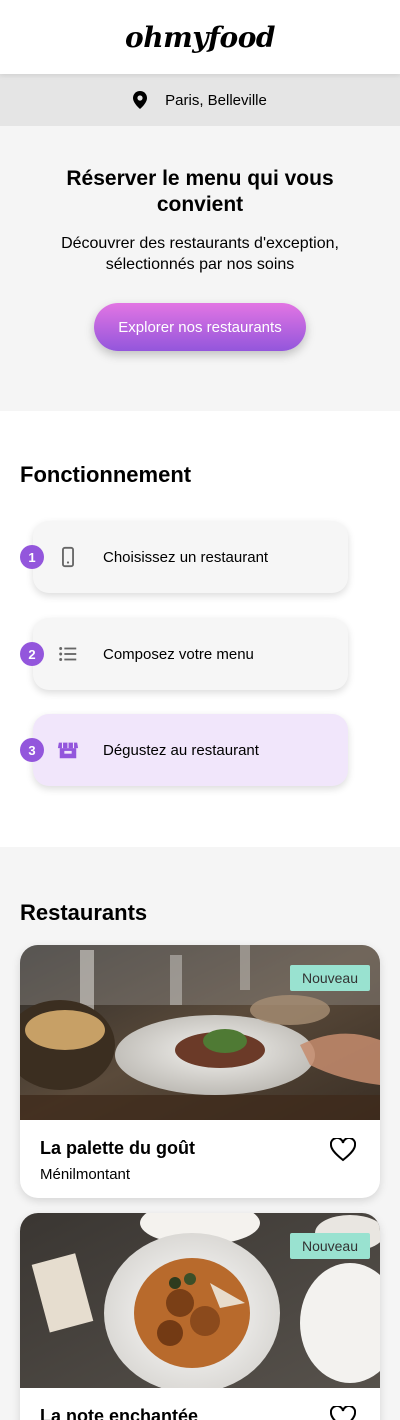  I want to click on restaurant-card: Nouveau La note enchantée, so click(200, 1316).